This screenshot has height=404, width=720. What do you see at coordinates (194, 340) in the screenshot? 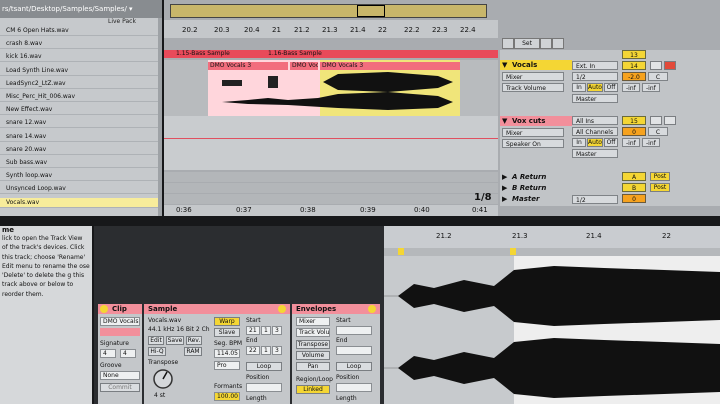
I see `reverse-button: Rev.` at bounding box center [194, 340].